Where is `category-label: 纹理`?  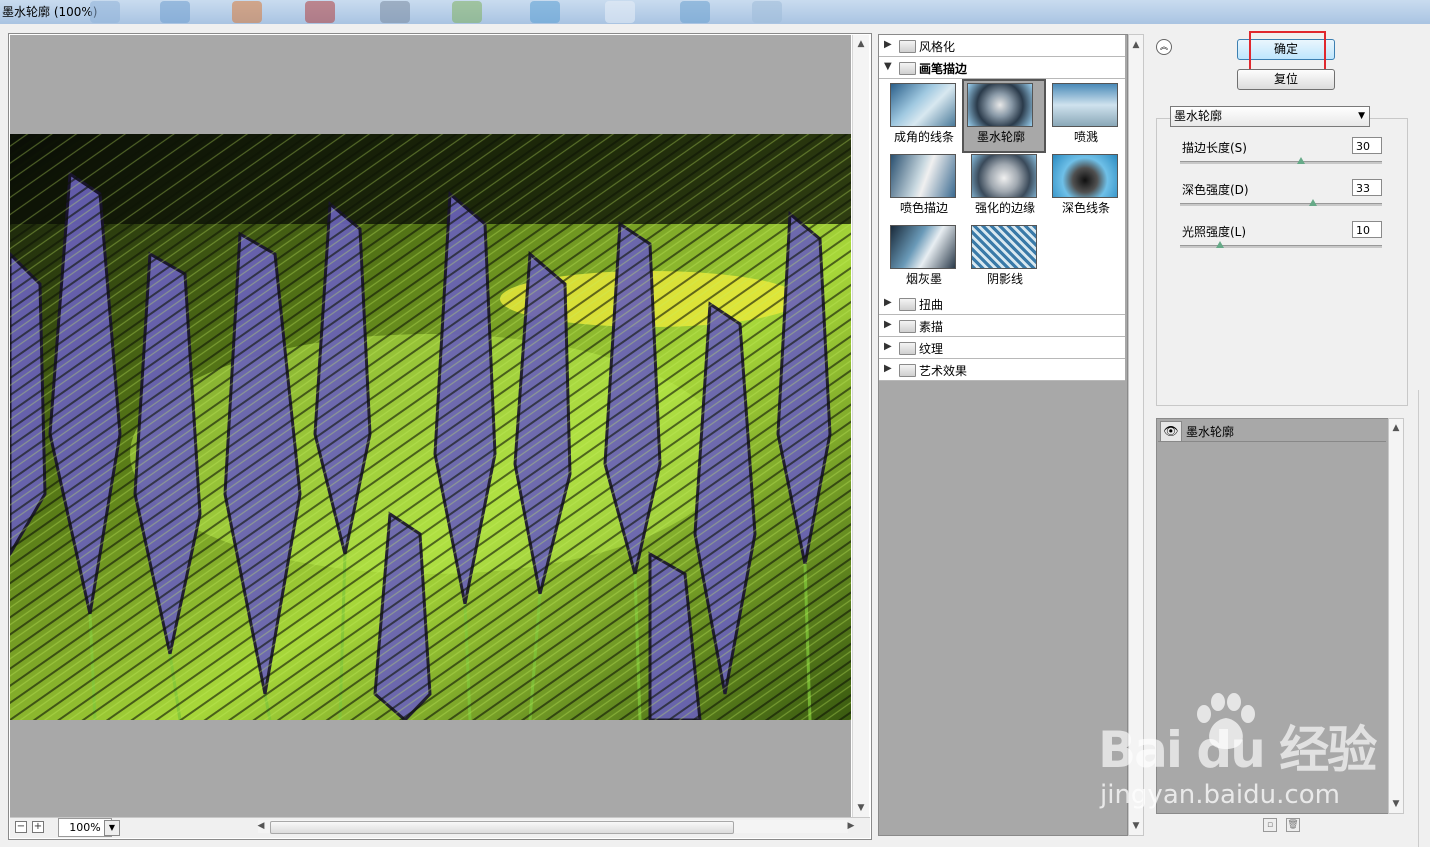
category-label: 纹理 is located at coordinates (931, 349).